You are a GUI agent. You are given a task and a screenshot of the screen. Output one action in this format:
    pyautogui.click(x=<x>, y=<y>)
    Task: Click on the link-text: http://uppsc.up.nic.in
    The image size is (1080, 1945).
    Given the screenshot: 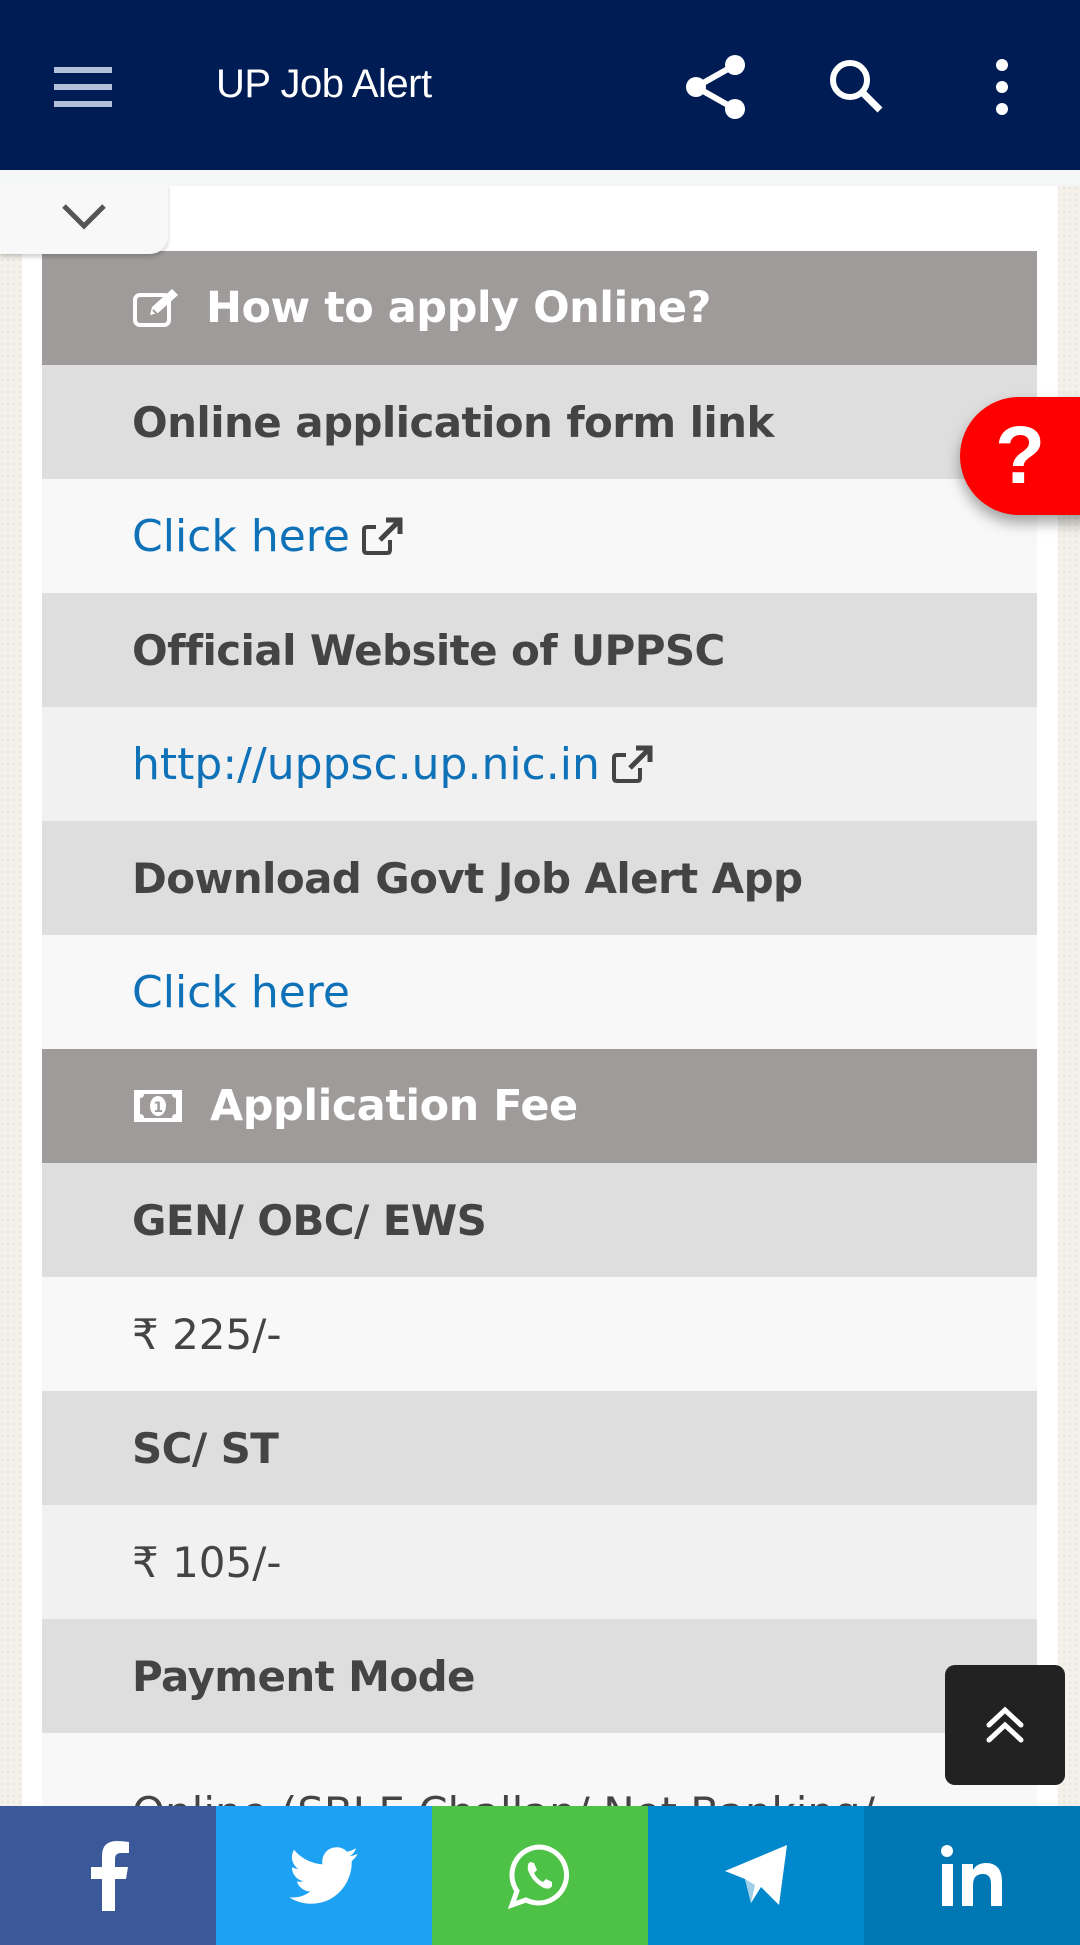 What is the action you would take?
    pyautogui.click(x=366, y=764)
    